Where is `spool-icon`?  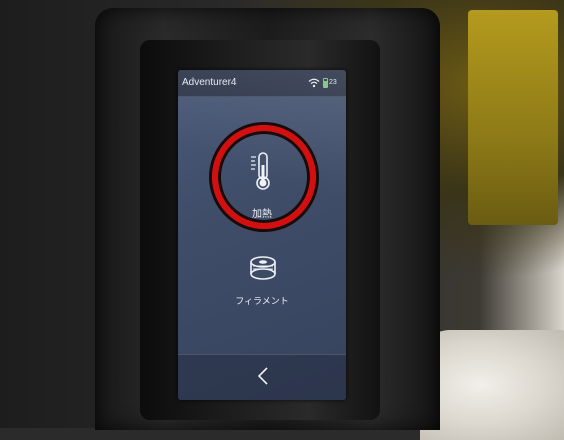 spool-icon is located at coordinates (263, 268).